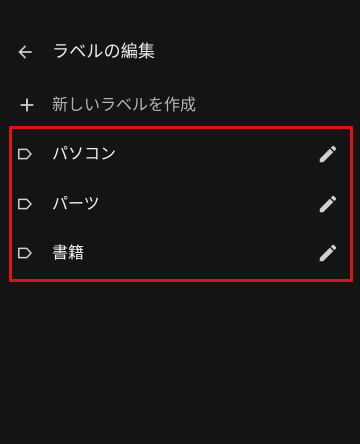  I want to click on back-button, so click(25, 52).